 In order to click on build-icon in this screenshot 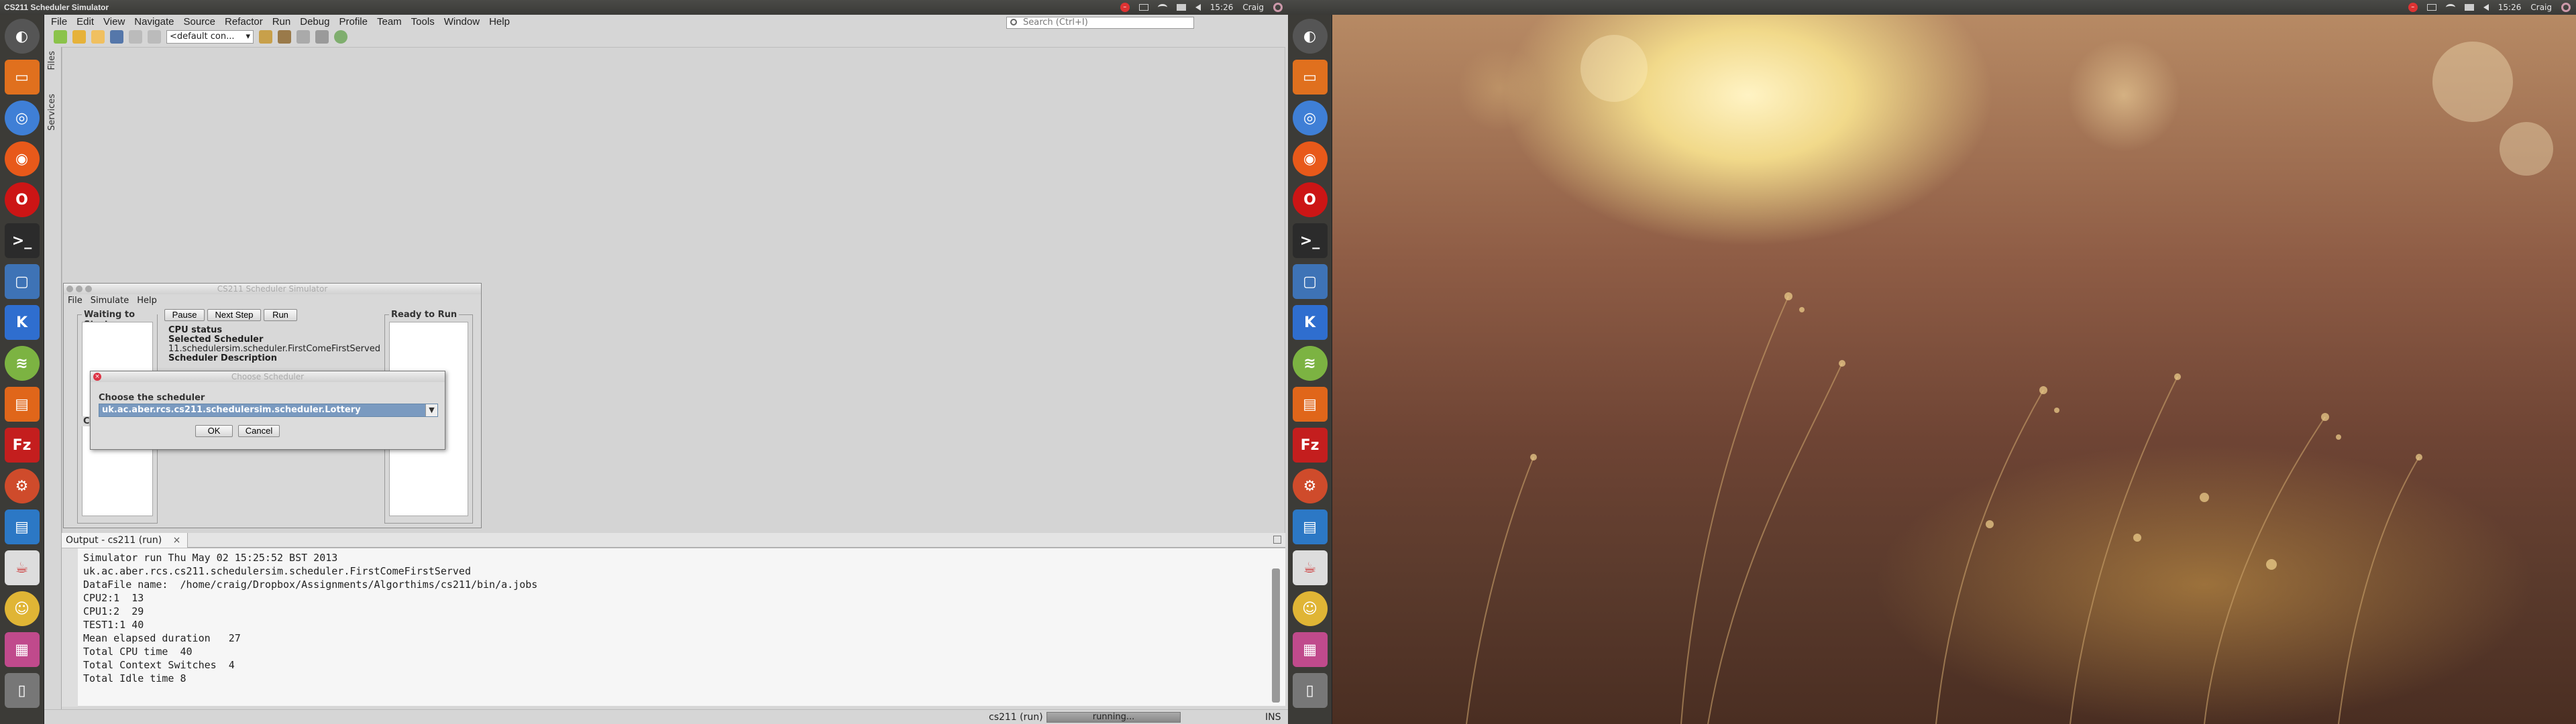, I will do `click(265, 37)`.